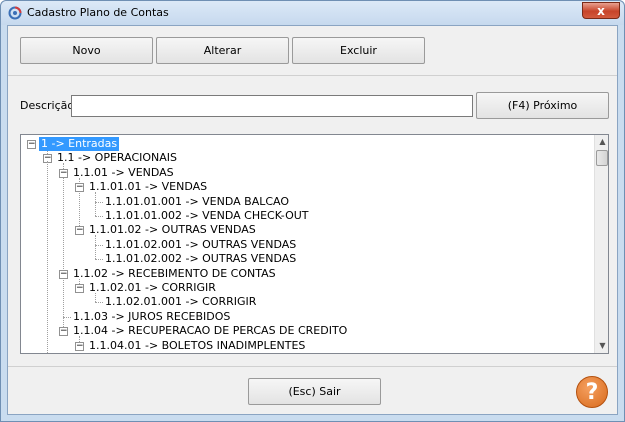  I want to click on description-input, so click(272, 106).